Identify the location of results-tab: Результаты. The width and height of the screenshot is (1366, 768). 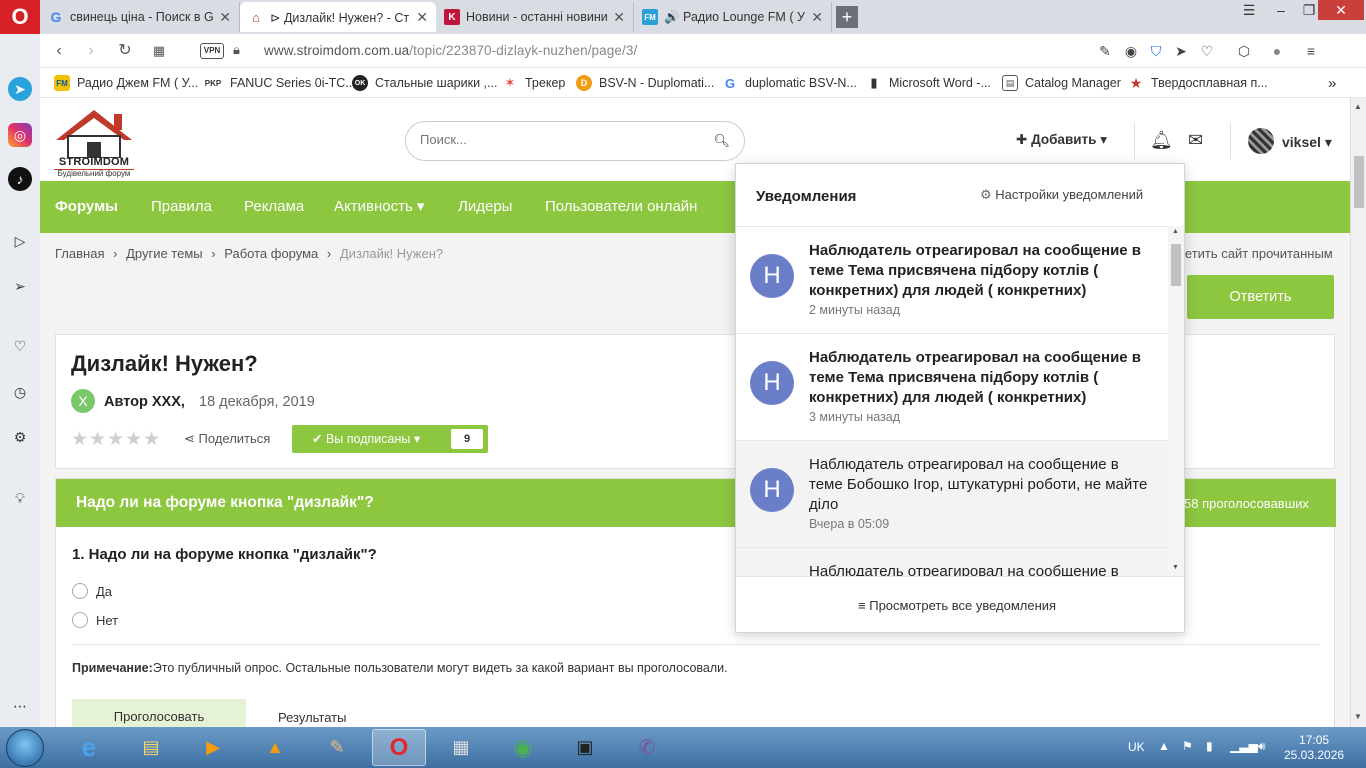
(312, 717).